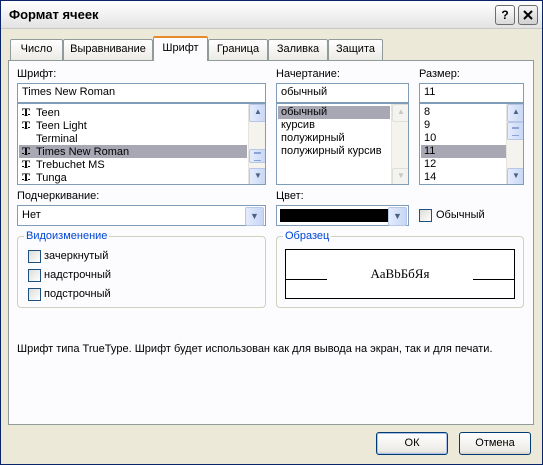  I want to click on font-list-item: T Teen, so click(133, 113).